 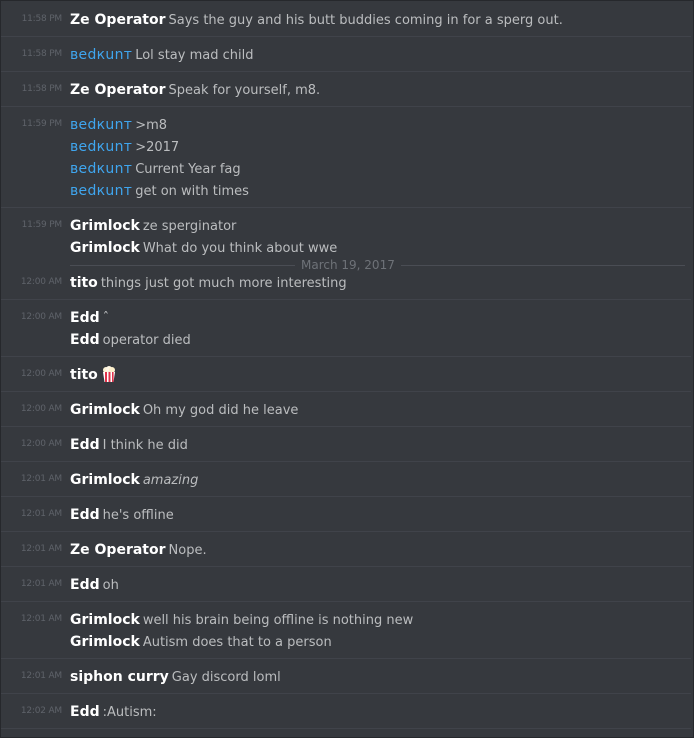 I want to click on message-group: 12:00 AM Edd I think he did, so click(x=346, y=444).